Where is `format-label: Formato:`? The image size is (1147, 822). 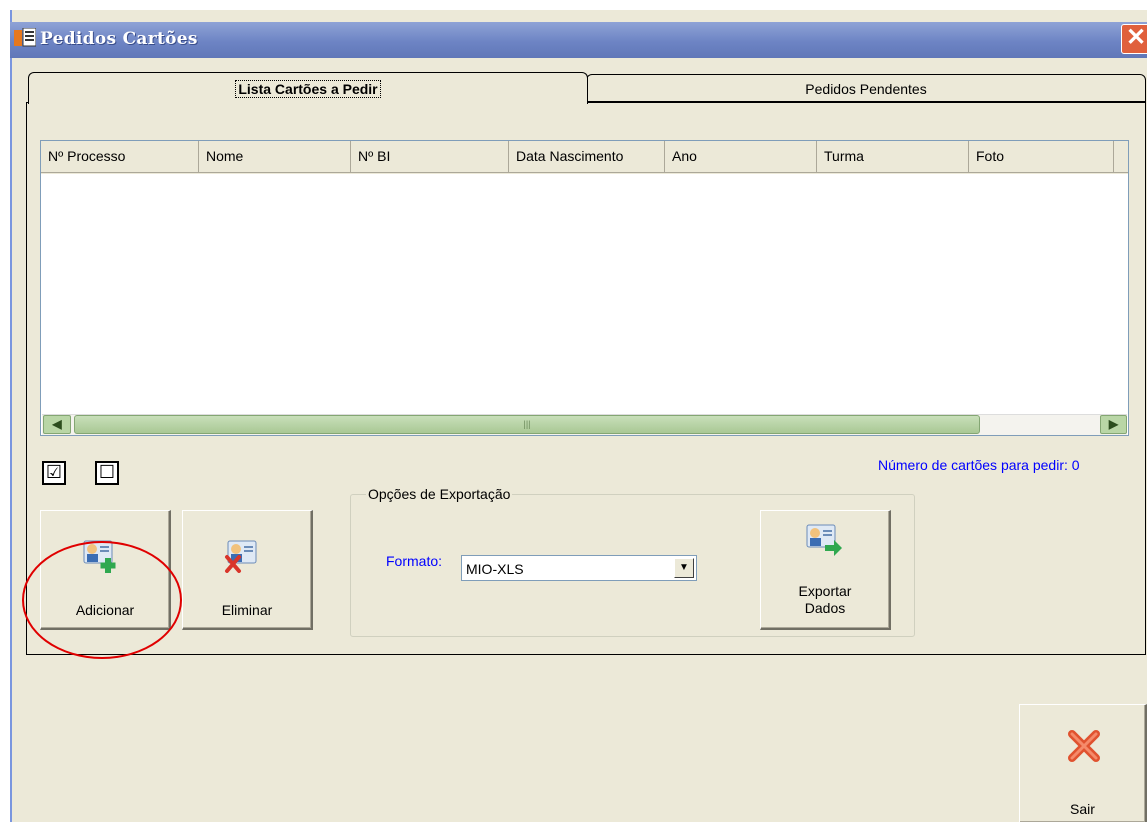
format-label: Formato: is located at coordinates (414, 561).